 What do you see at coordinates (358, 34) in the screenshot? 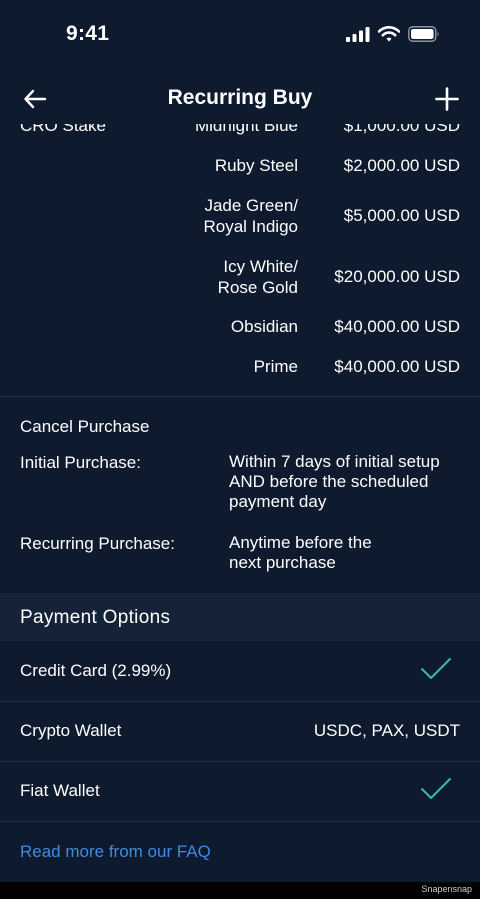
I see `cellular-signal-icon` at bounding box center [358, 34].